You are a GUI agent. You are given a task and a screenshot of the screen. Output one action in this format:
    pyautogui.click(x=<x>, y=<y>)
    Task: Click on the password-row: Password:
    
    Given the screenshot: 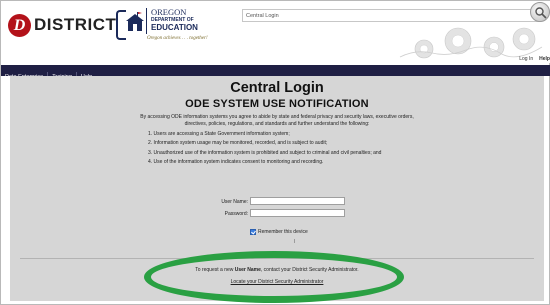 What is the action you would take?
    pyautogui.click(x=277, y=214)
    